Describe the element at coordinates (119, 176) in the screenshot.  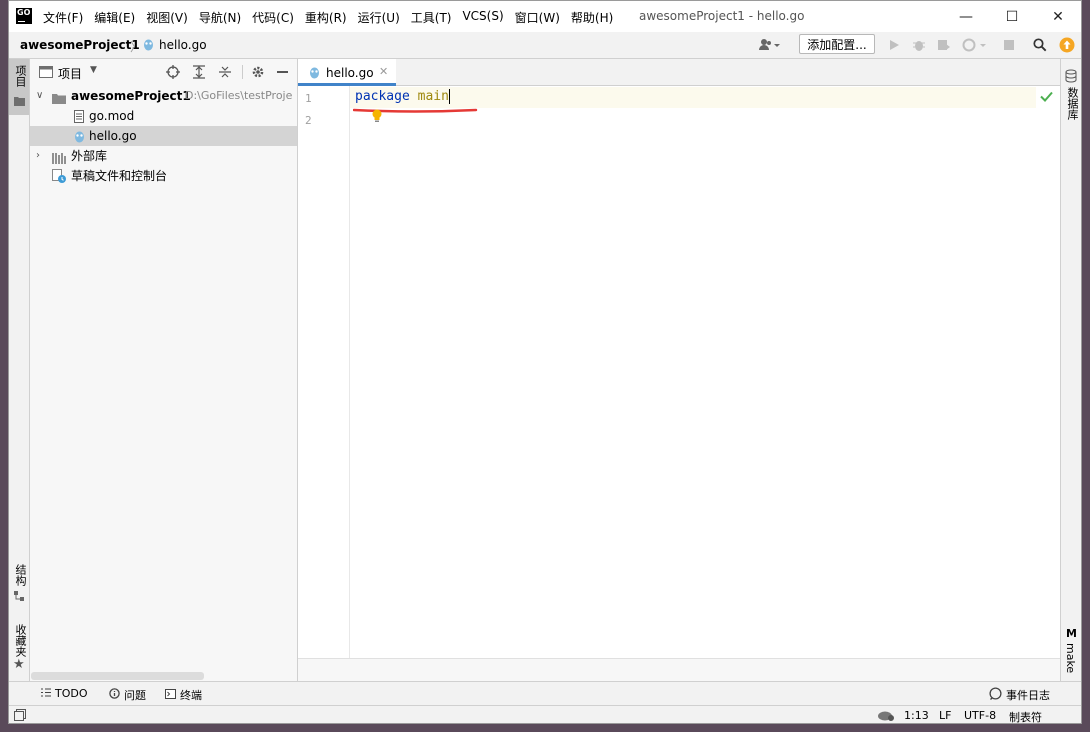
I see `tree-item-label: 草稿文件和控制台` at that location.